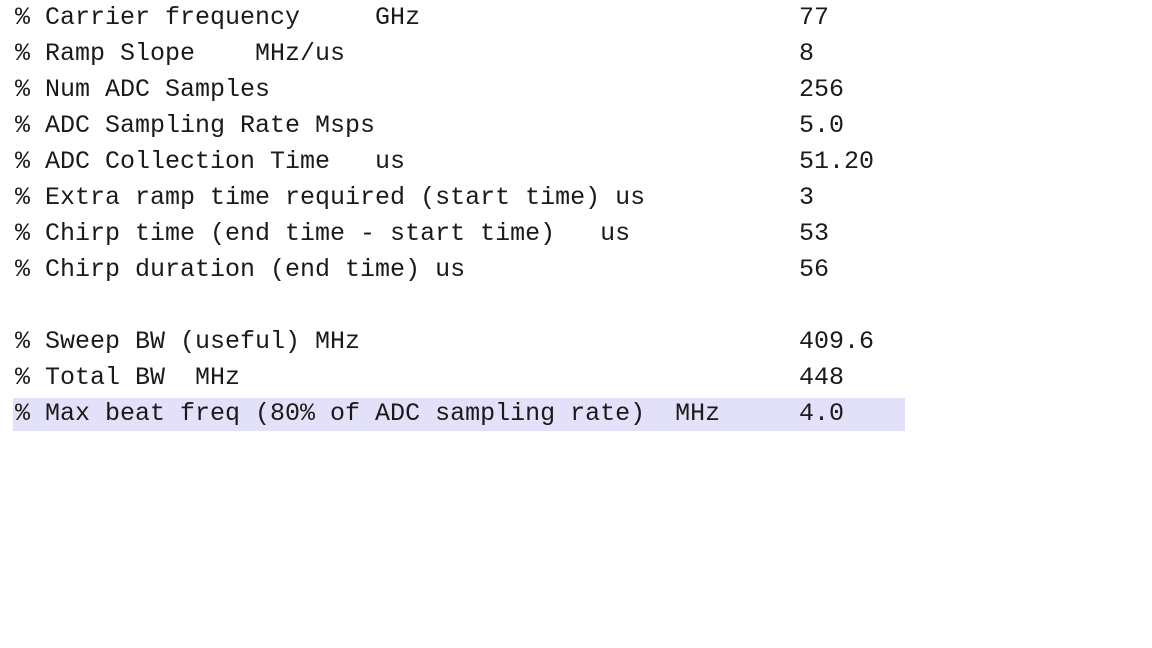 This screenshot has width=1152, height=648. I want to click on parameter-label: % Total BW MHz, so click(128, 377).